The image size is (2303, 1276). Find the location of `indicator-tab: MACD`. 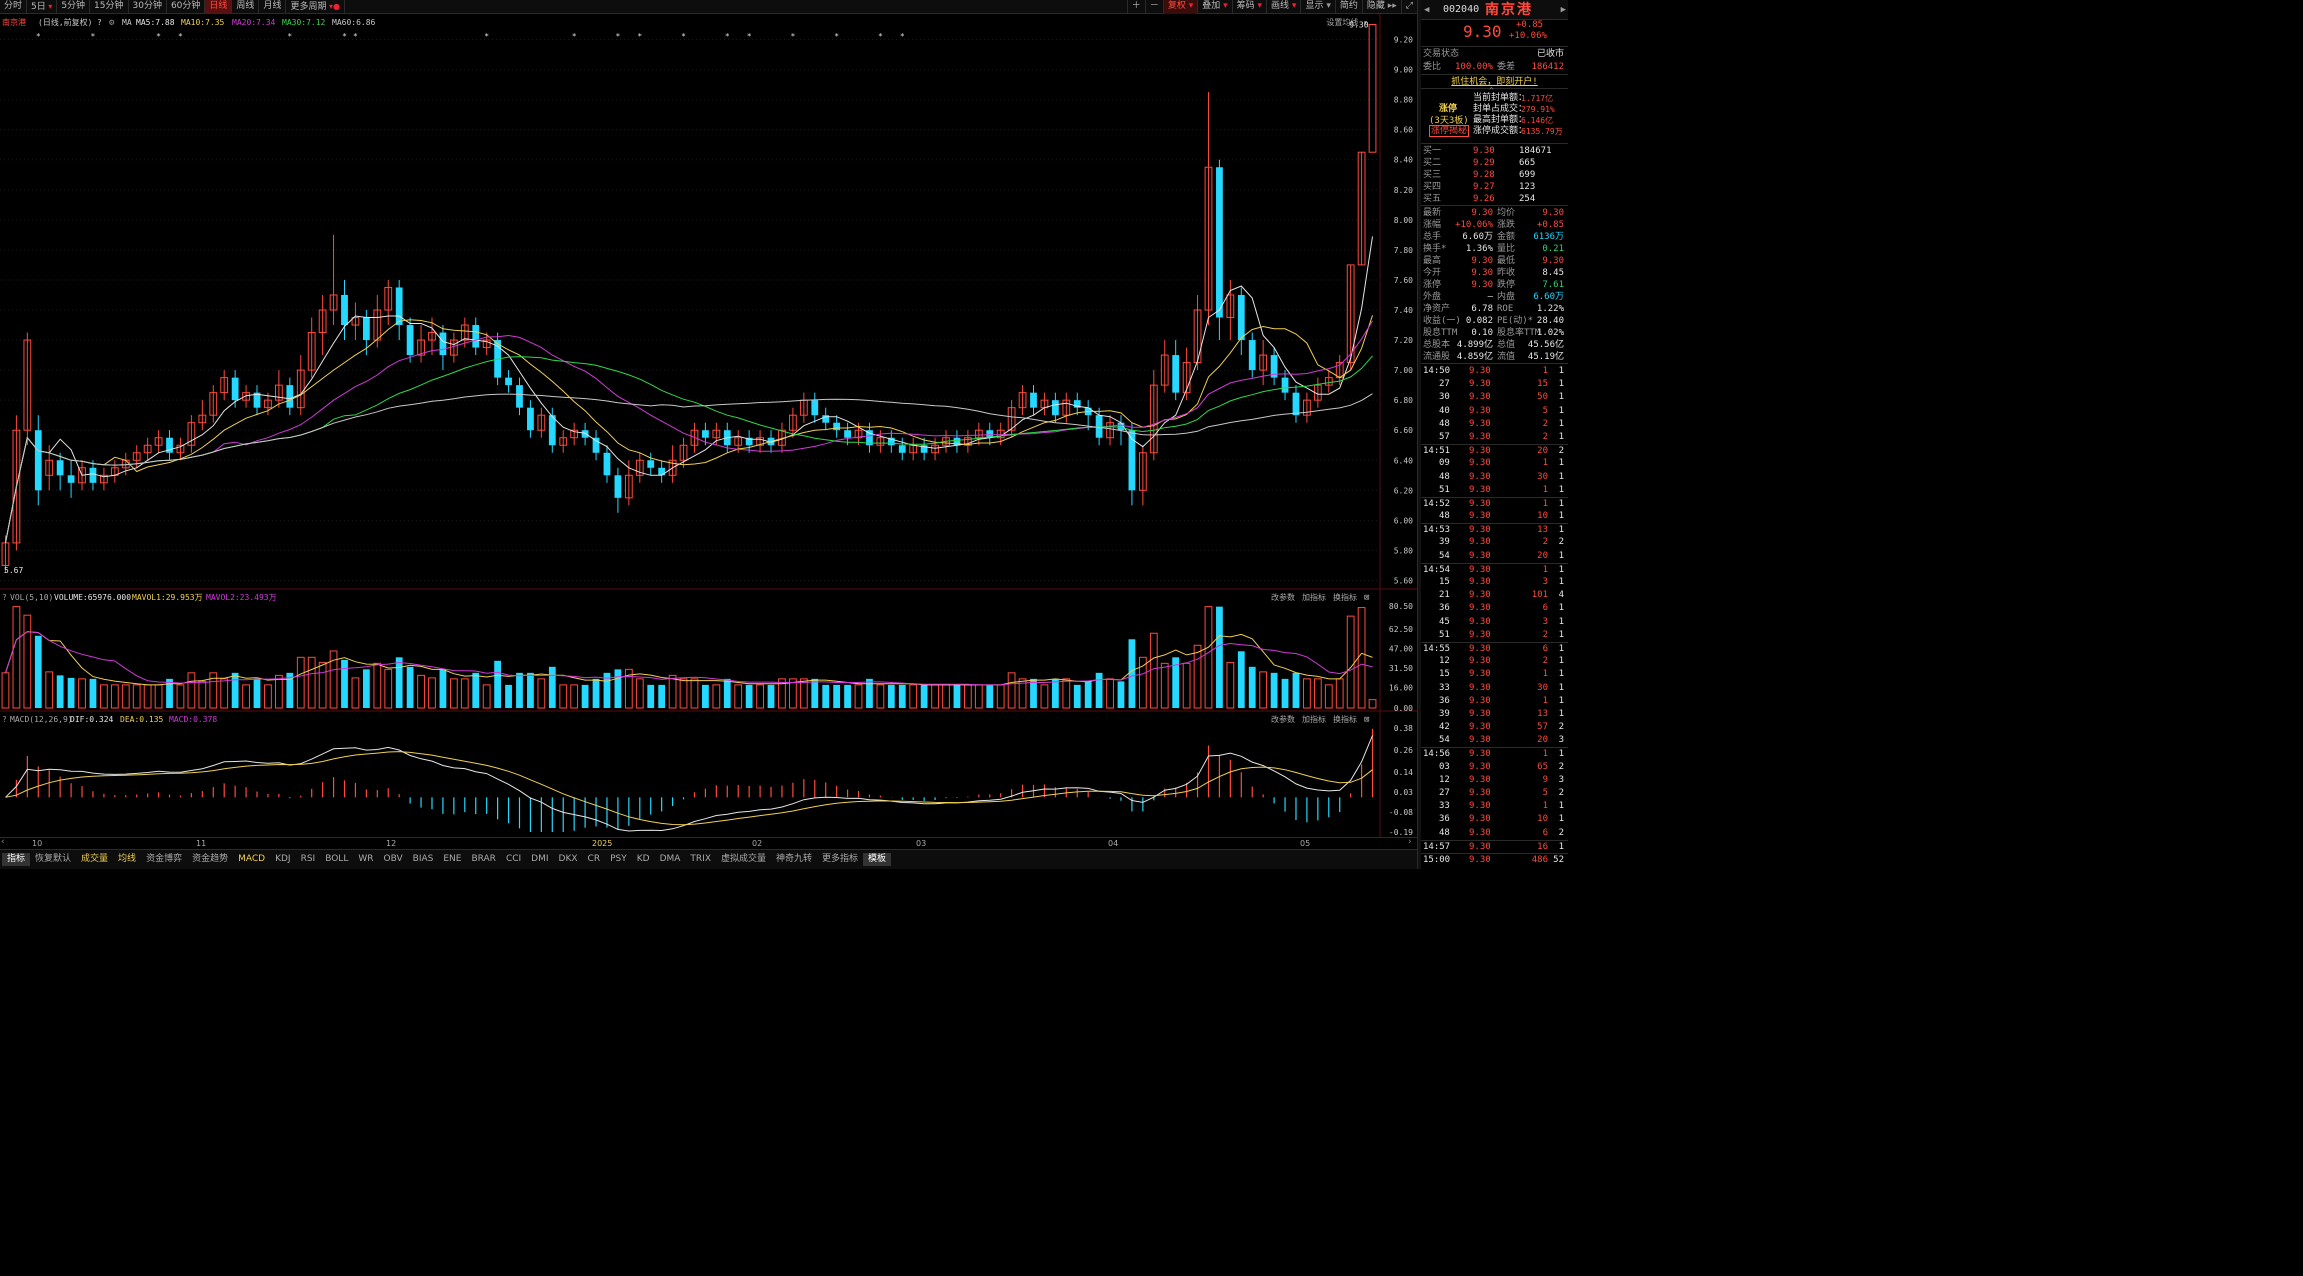

indicator-tab: MACD is located at coordinates (251, 859).